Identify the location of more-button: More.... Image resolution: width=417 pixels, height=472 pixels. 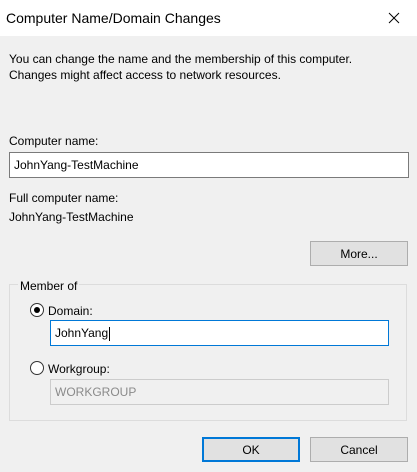
(359, 253).